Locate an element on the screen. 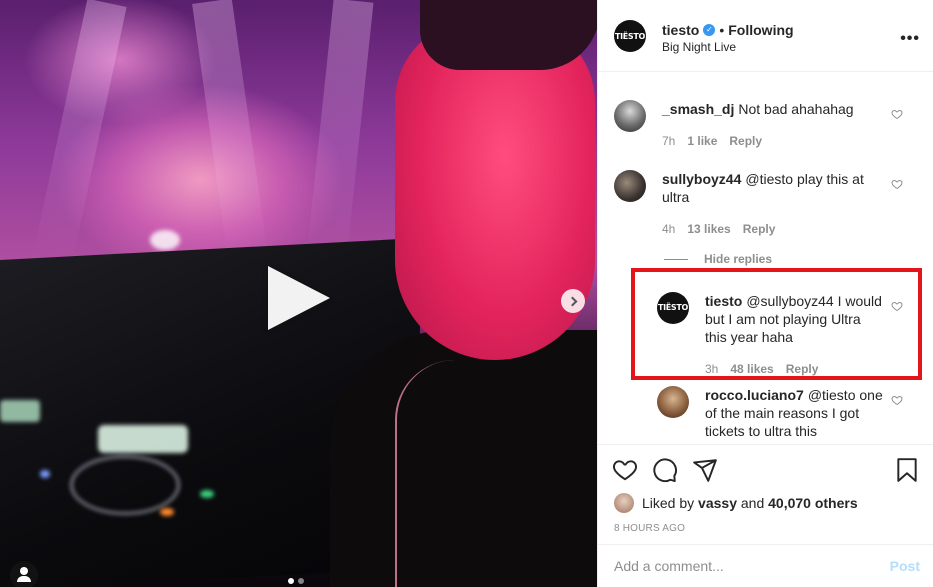 The width and height of the screenshot is (933, 587). following-button: Following is located at coordinates (760, 30).